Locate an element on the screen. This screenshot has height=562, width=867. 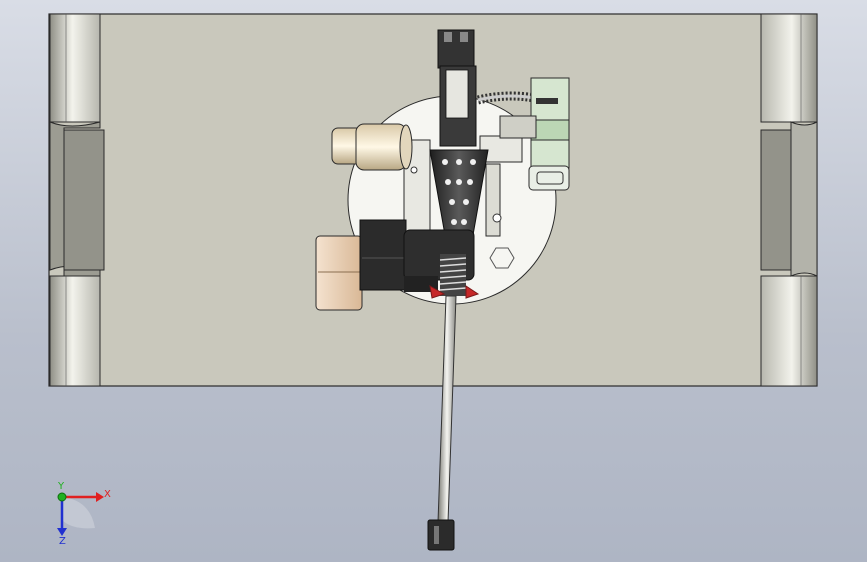
z-axis-label: Z is located at coordinates (62, 541).